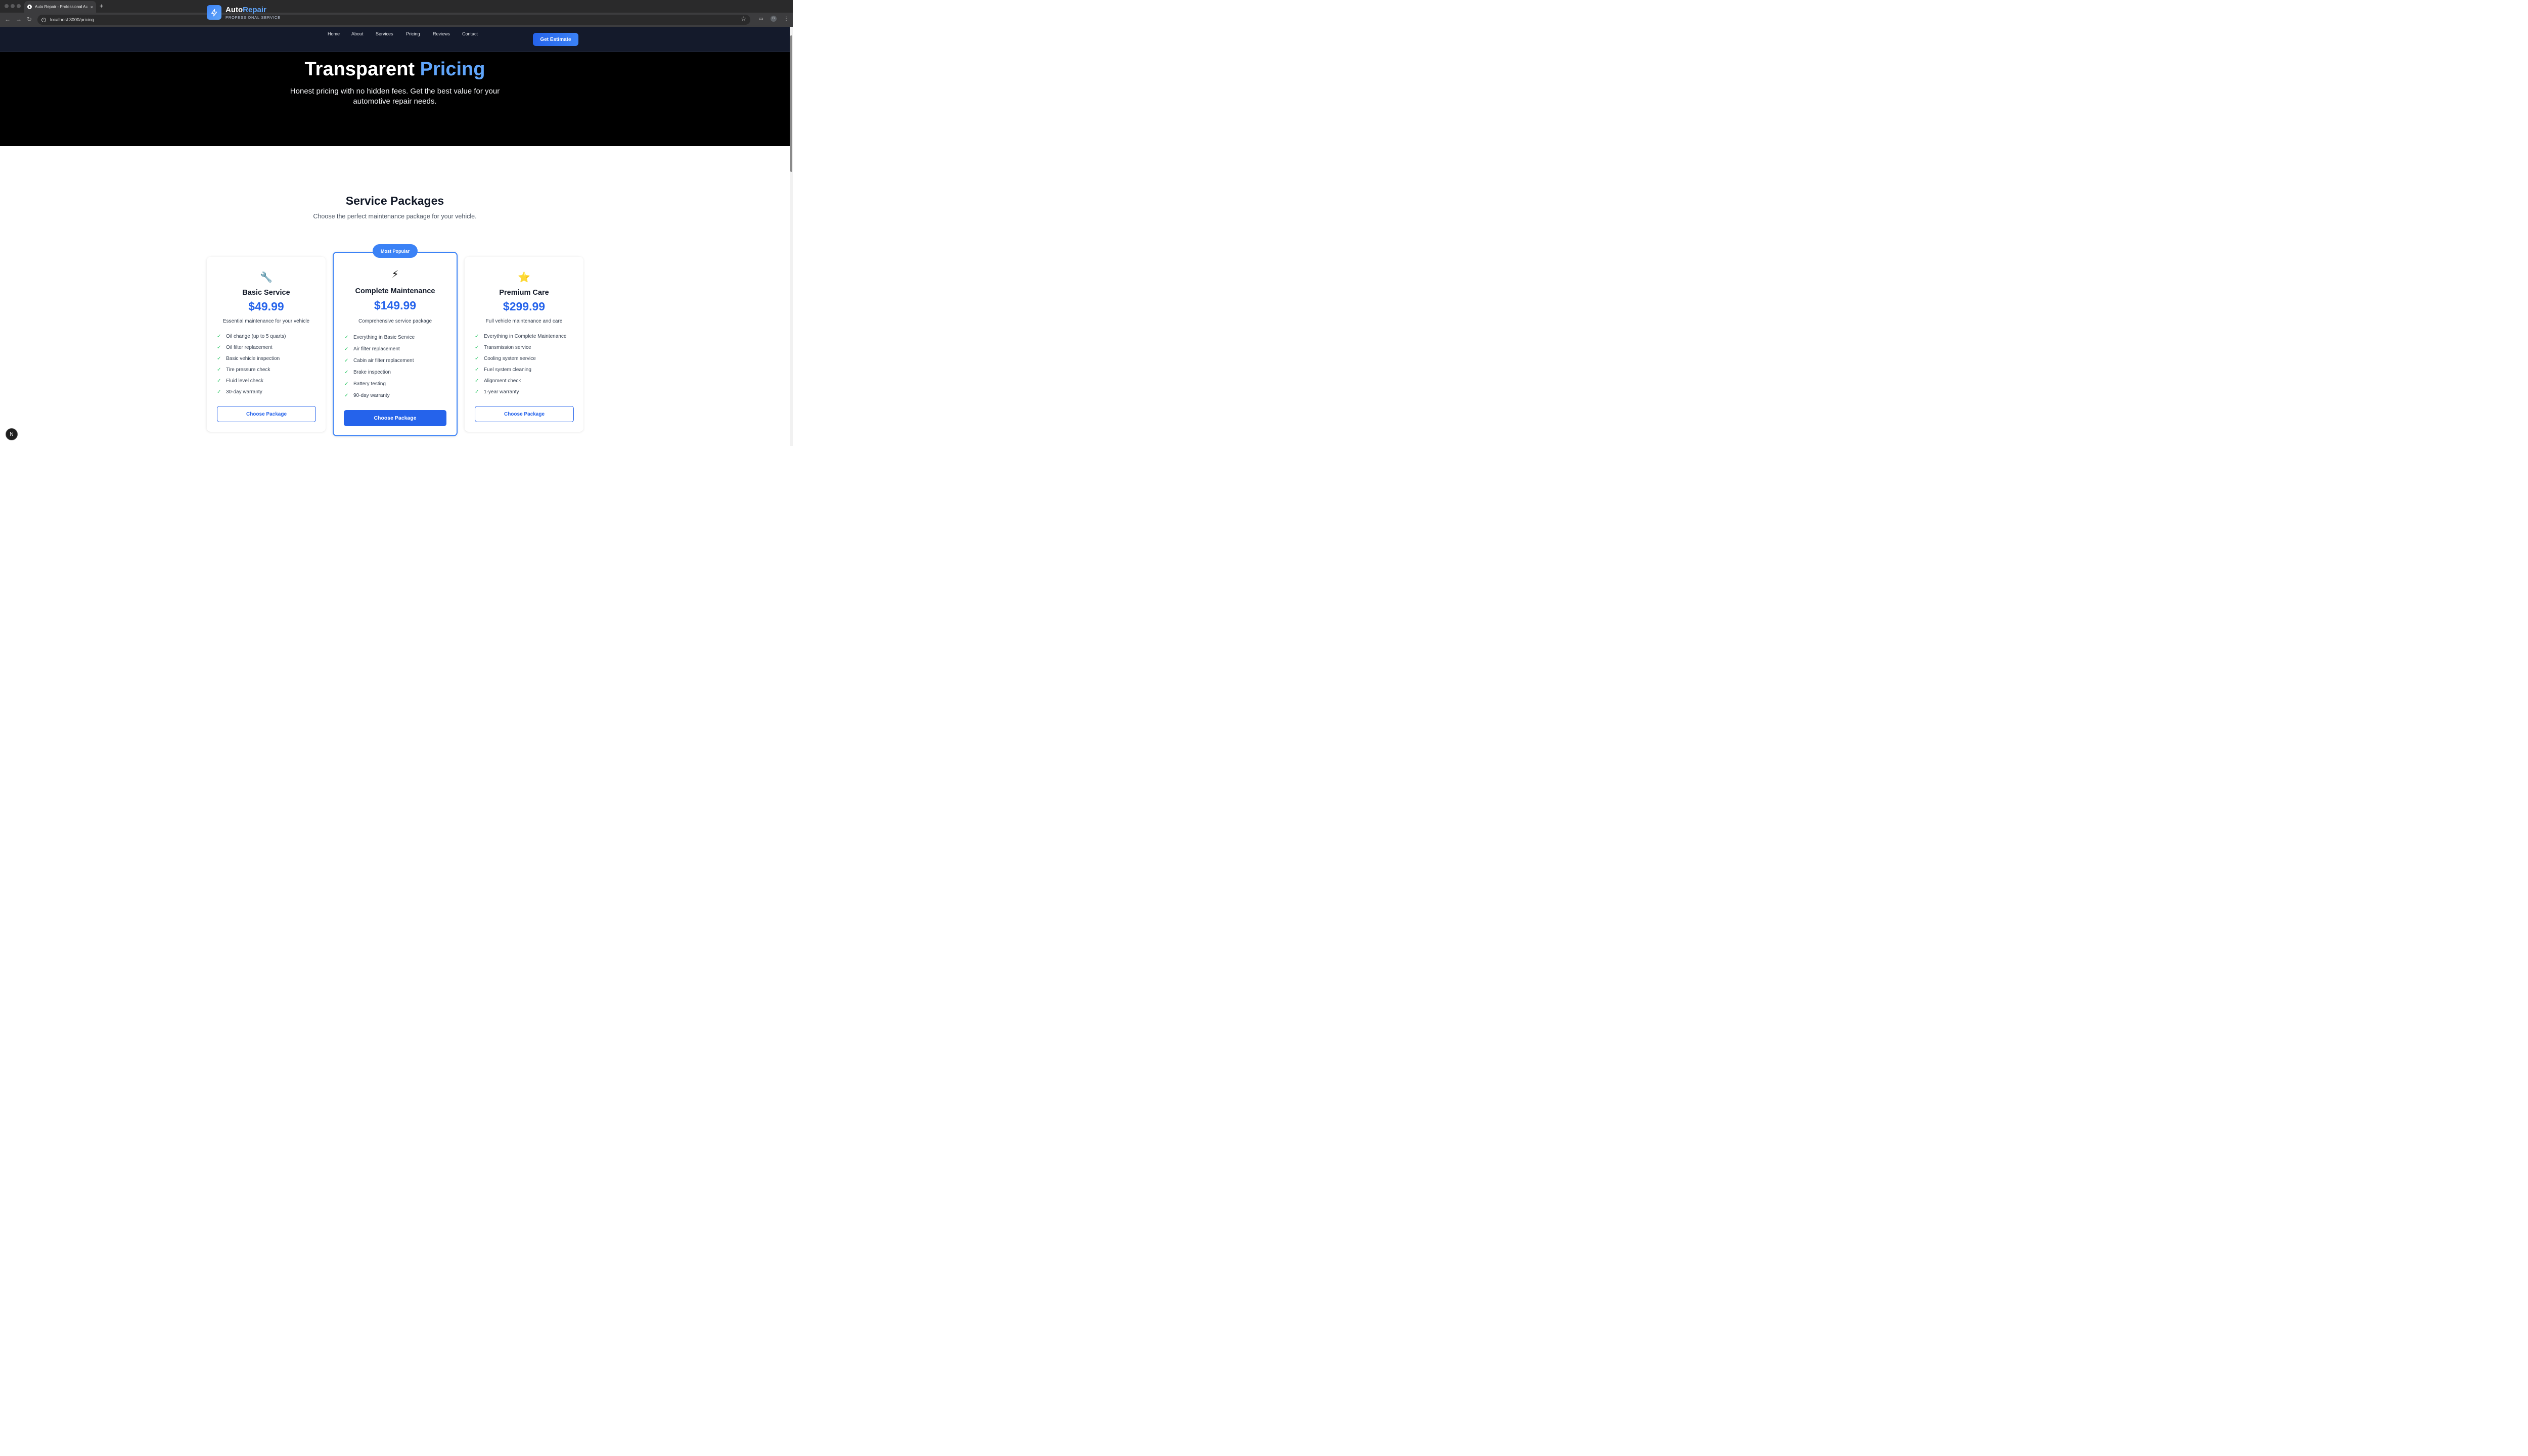  I want to click on browser-tab: ▲ Auto Repair - Professional Au ×, so click(60, 7).